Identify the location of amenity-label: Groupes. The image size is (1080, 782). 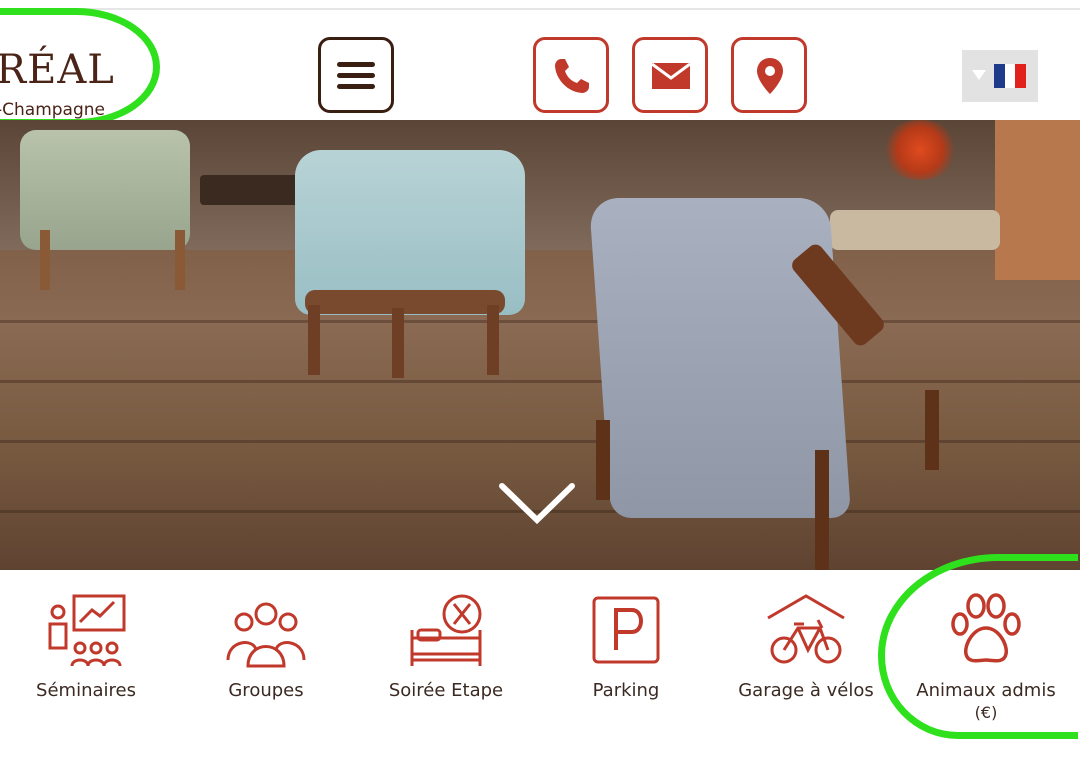
(266, 690).